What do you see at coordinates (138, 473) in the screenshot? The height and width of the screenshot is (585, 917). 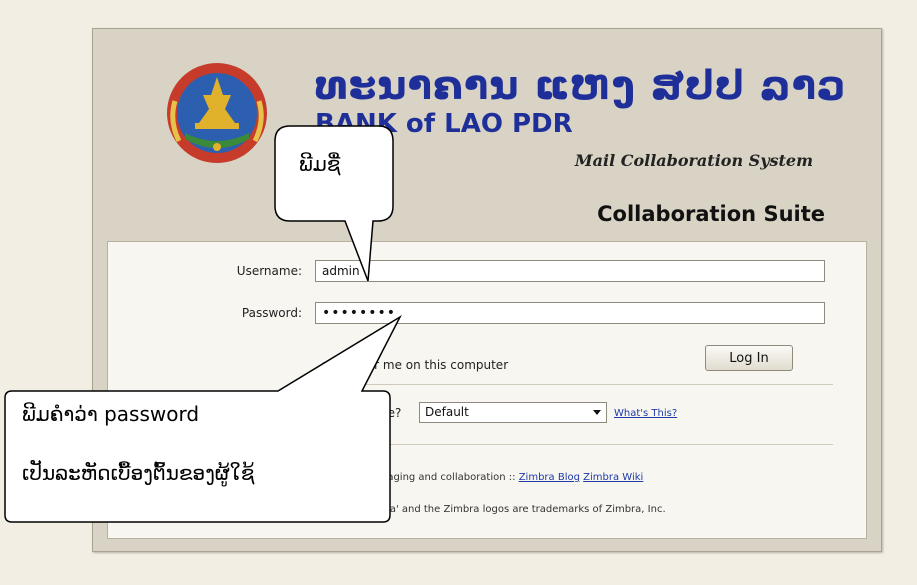 I see `password-callout-text-2: ເປັນລະຫັດເບື້ອງຕົ້ນຂອງຜູ້ໃຊ້` at bounding box center [138, 473].